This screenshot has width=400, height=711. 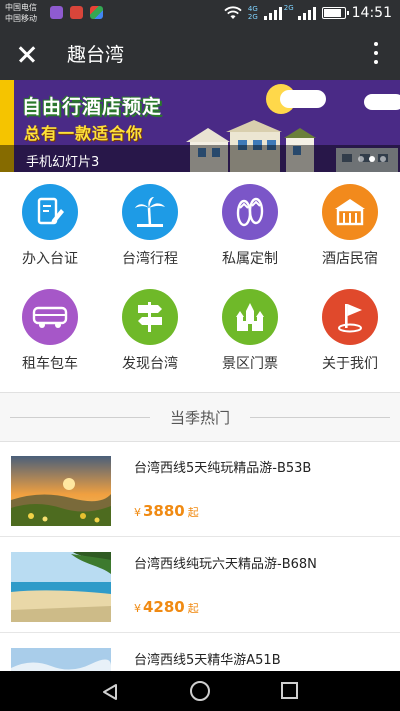 I want to click on banner-caption-bar: 手机幻灯片3, so click(x=200, y=158).